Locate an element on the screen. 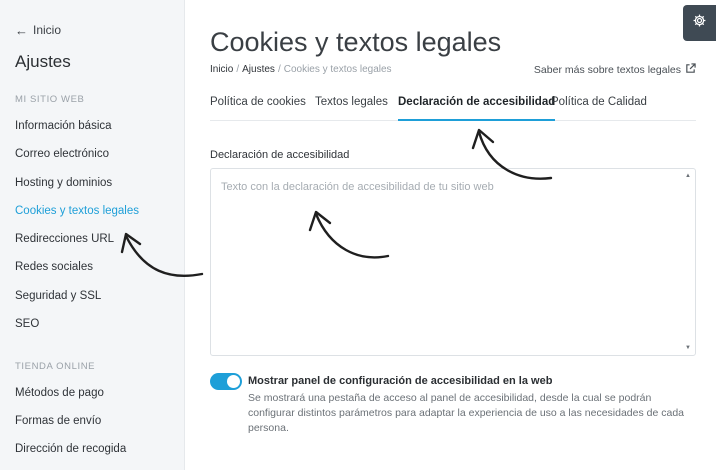 The width and height of the screenshot is (716, 470). tab-textos-legales: Textos legales is located at coordinates (351, 108).